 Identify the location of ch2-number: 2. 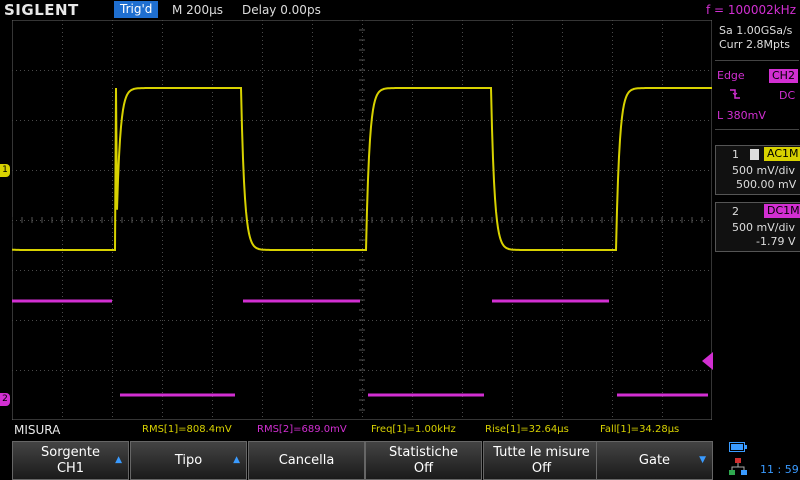
(735, 211).